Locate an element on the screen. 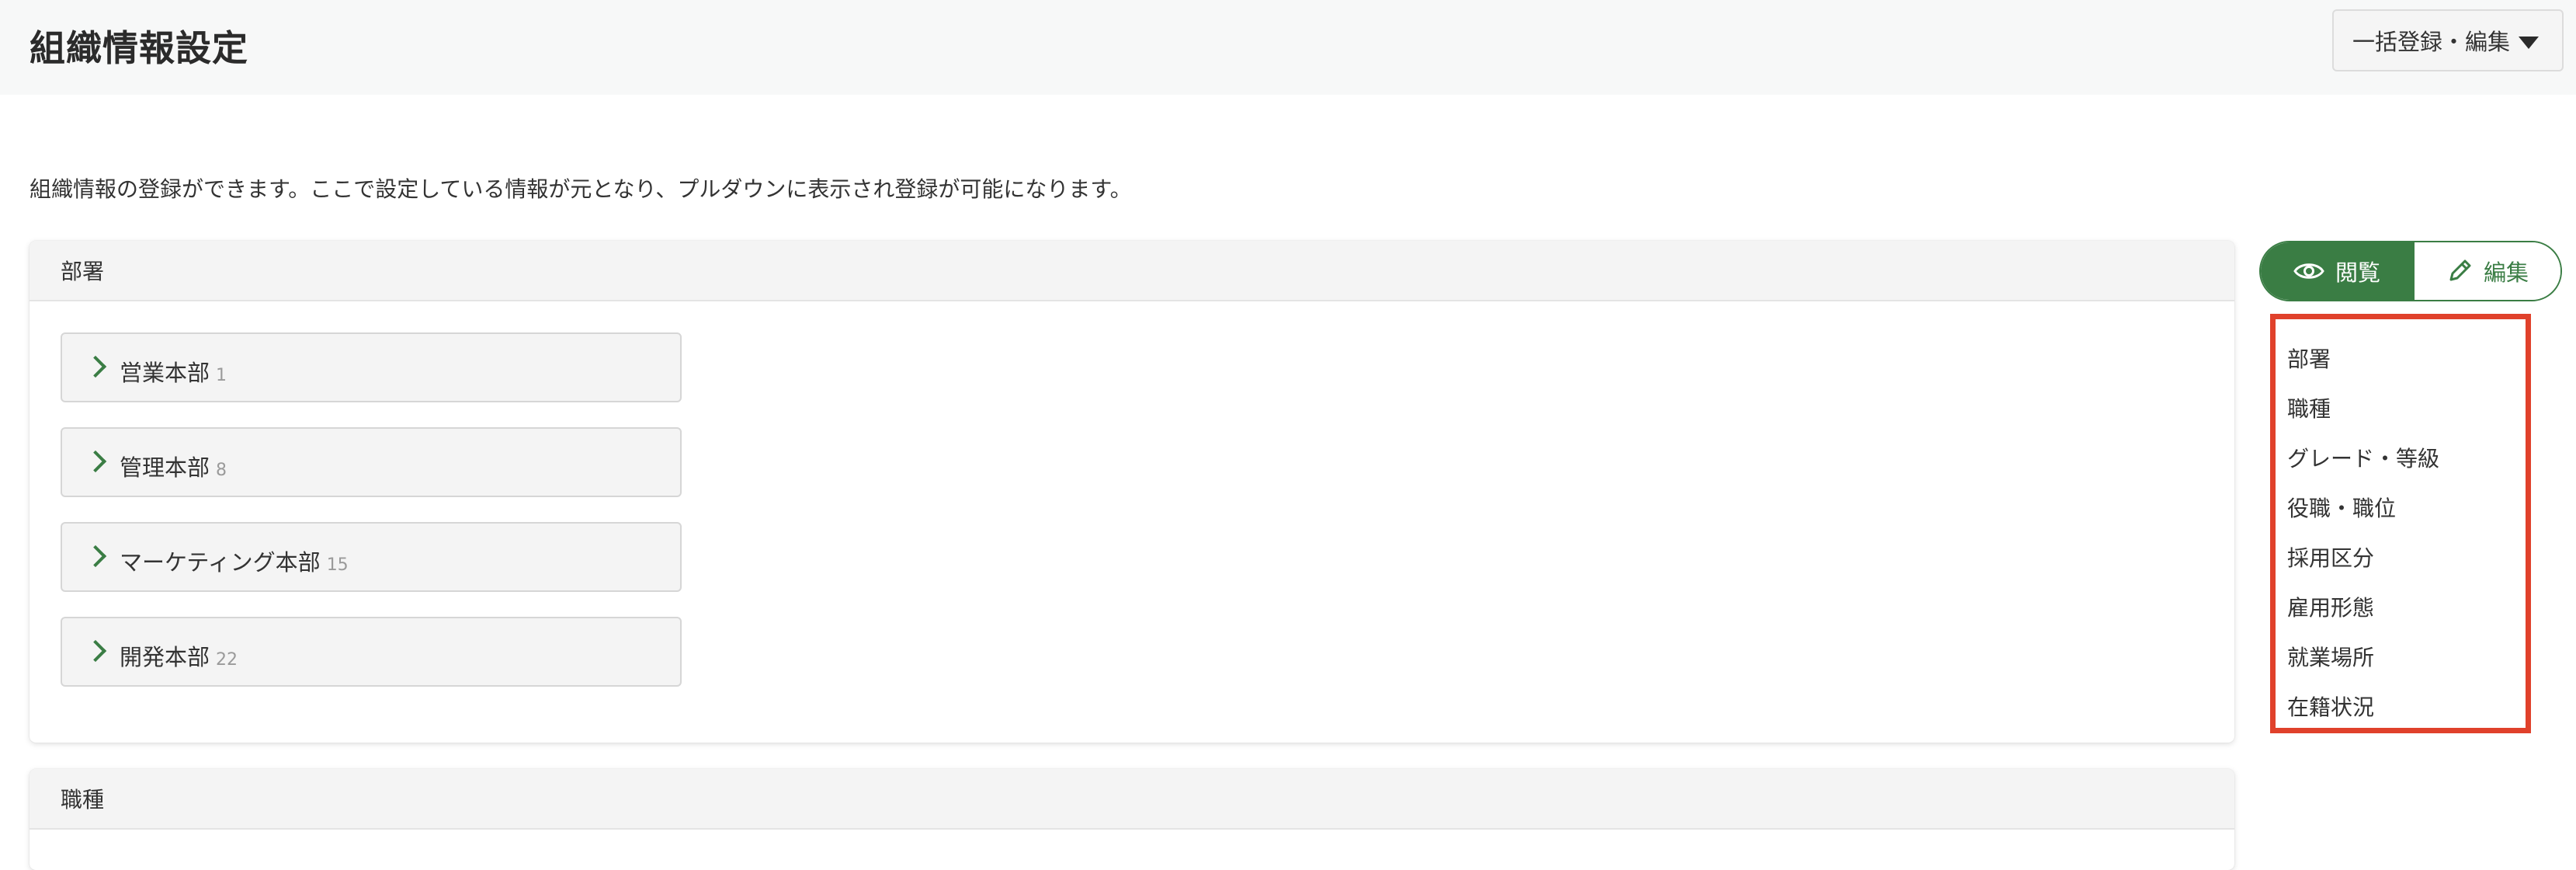 The width and height of the screenshot is (2576, 870). section-nav-item-position: 役職・職位 is located at coordinates (2341, 508).